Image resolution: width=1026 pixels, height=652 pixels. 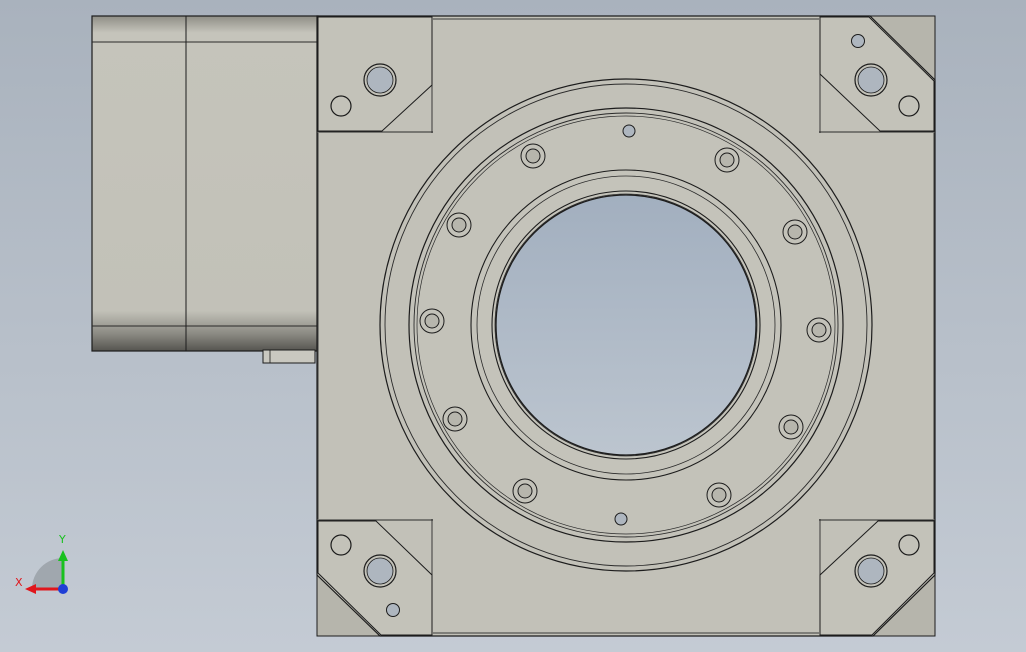 What do you see at coordinates (46, 572) in the screenshot?
I see `coordinate-triad` at bounding box center [46, 572].